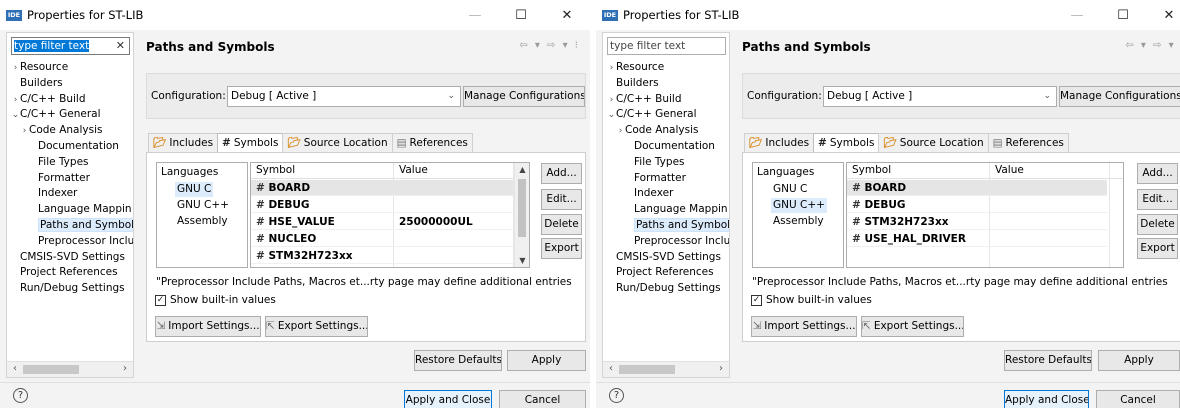  I want to click on tree-item: Language Mappin, so click(72, 210).